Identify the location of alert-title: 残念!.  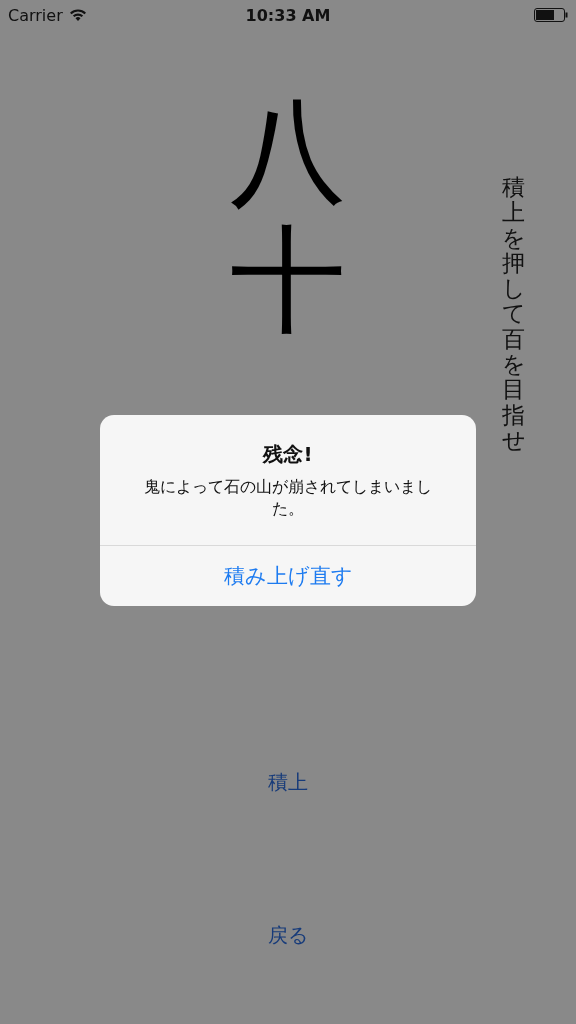
(288, 454).